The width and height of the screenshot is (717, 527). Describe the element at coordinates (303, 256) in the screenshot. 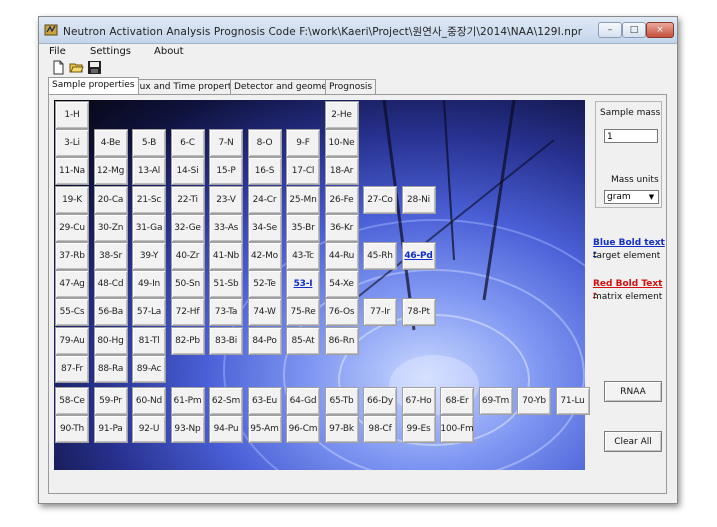

I see `element-cell-43-tc: 43-Tc` at that location.